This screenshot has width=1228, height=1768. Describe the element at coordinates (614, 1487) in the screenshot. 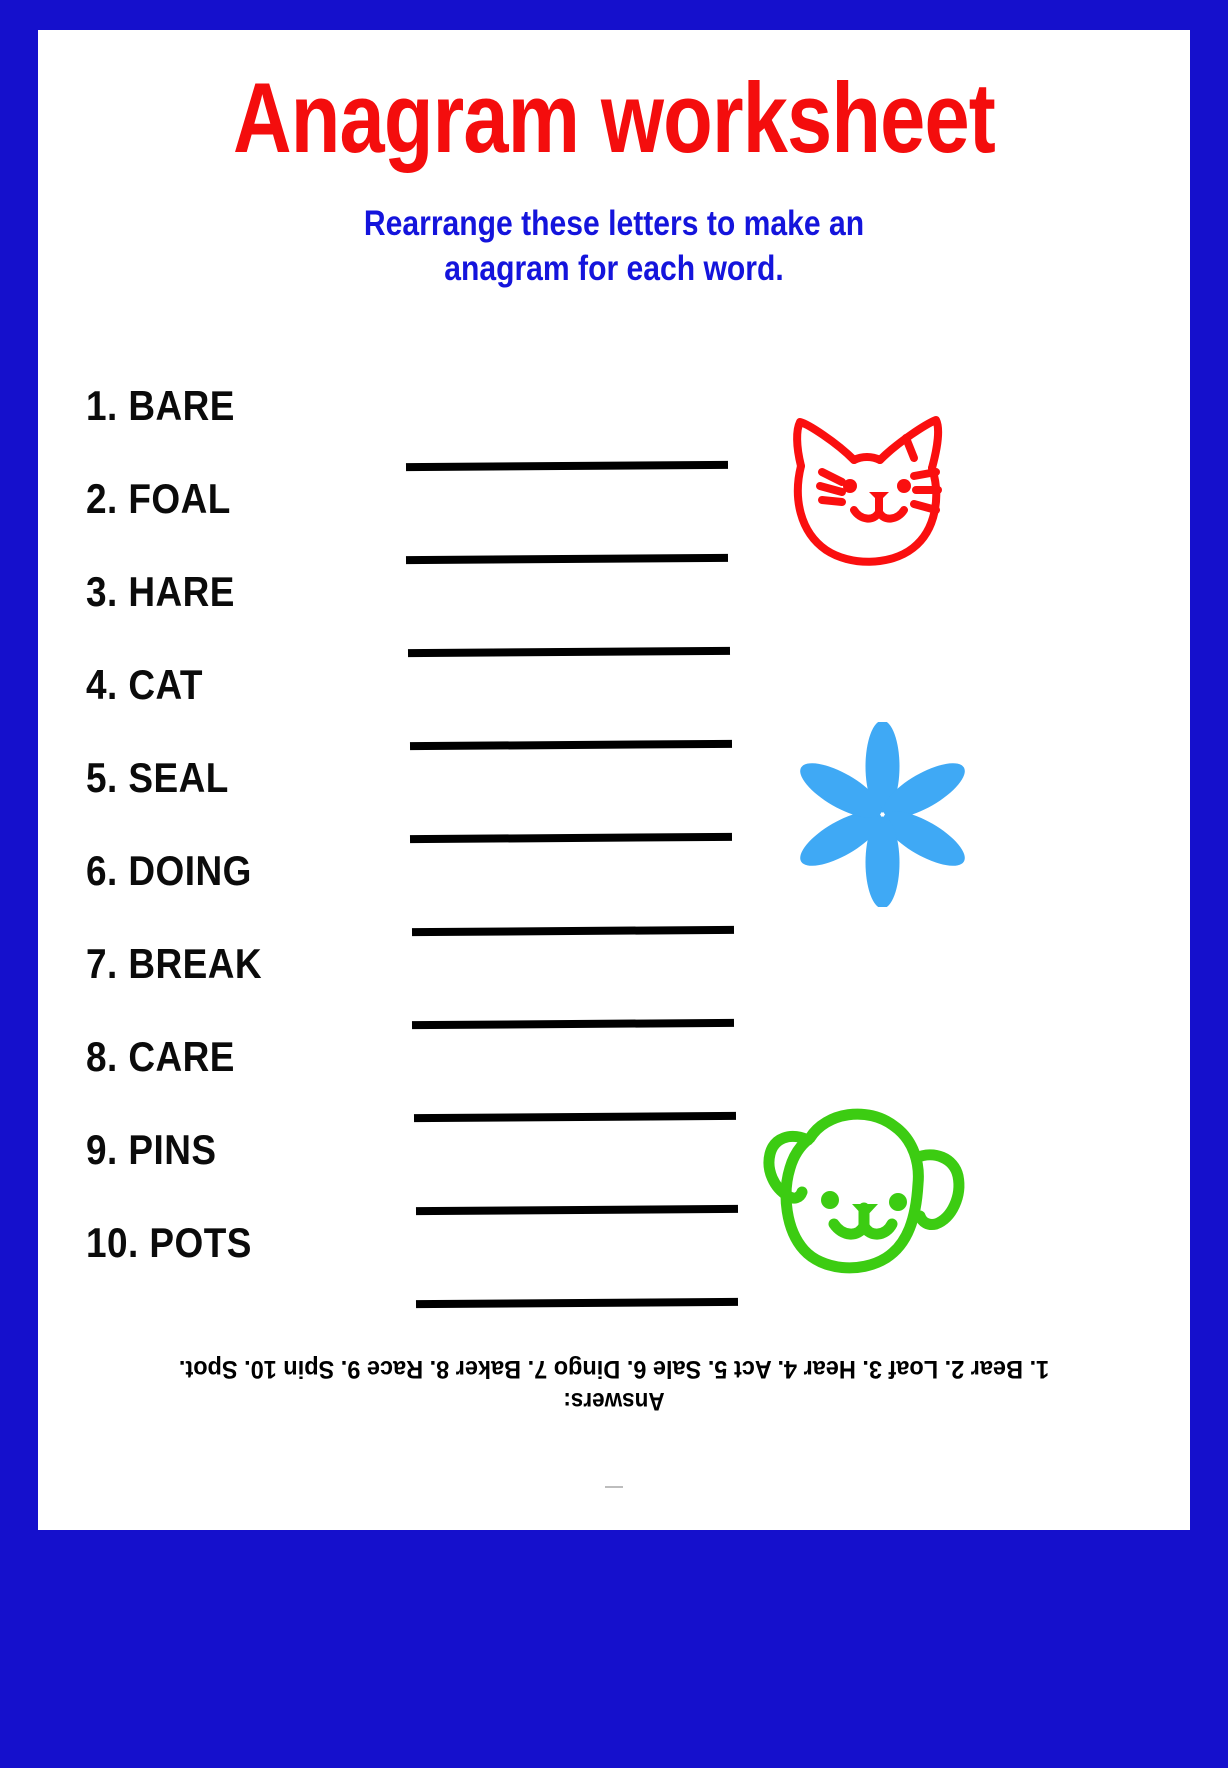

I see `footer-divider` at that location.